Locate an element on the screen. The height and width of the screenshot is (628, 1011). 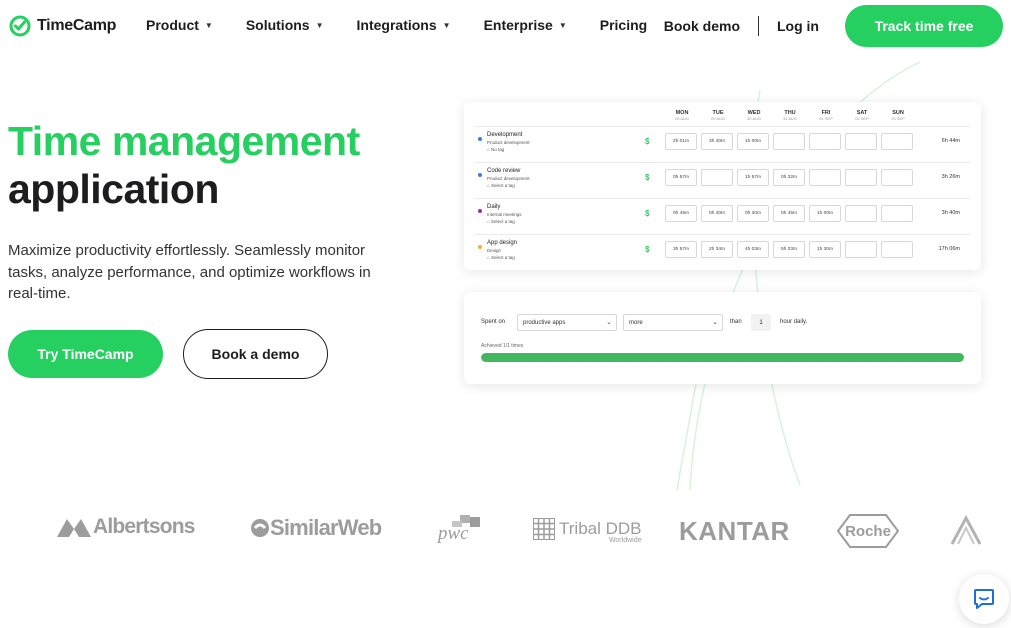
logo-label: SimilarWeb is located at coordinates (326, 527).